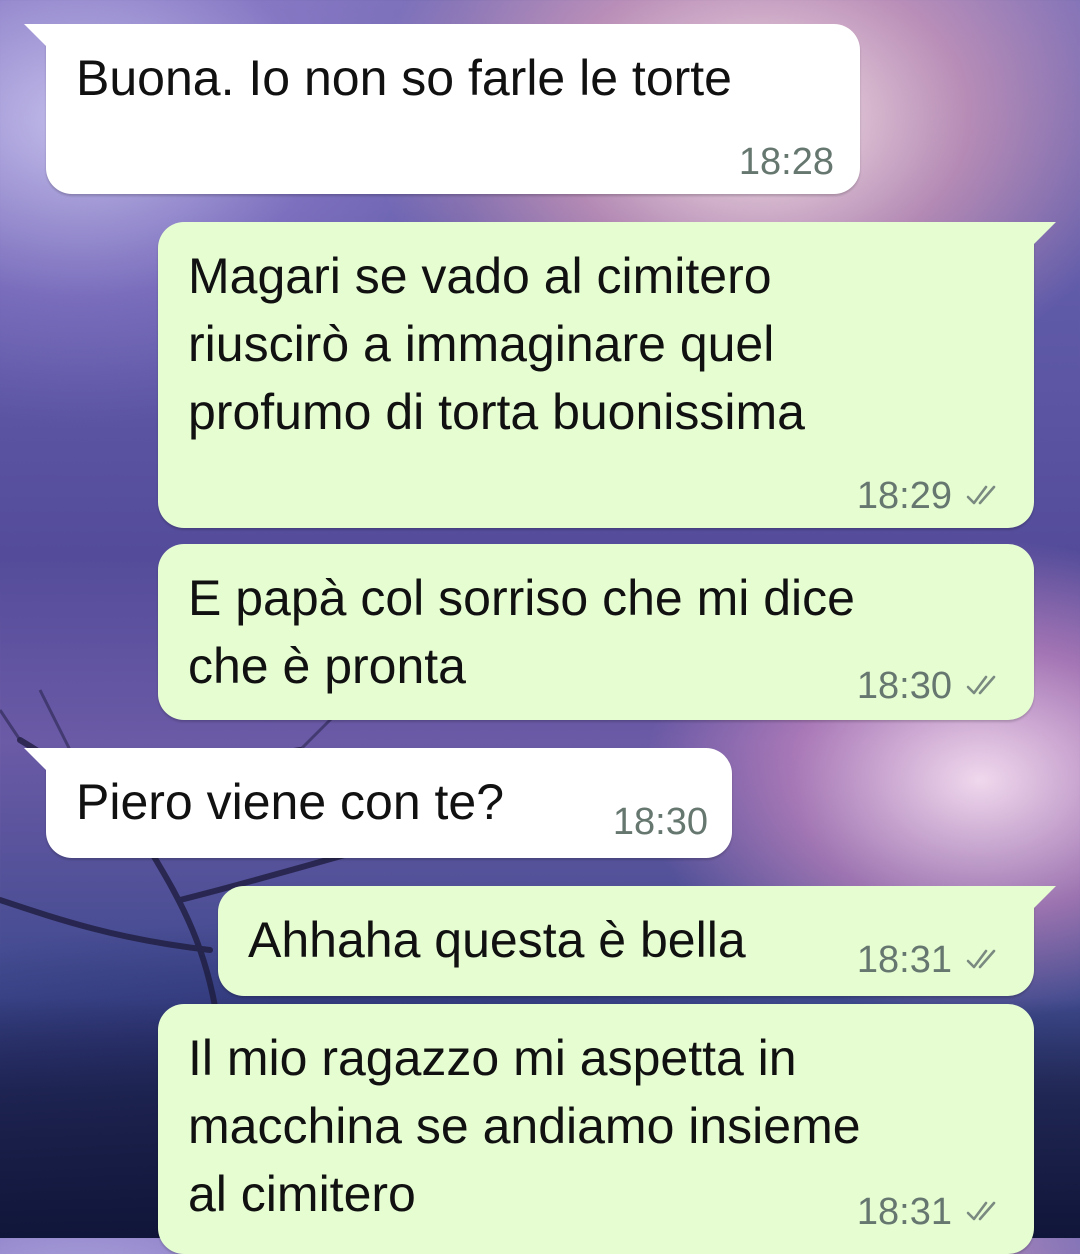 The height and width of the screenshot is (1254, 1080). I want to click on message-meta: 18:28, so click(786, 162).